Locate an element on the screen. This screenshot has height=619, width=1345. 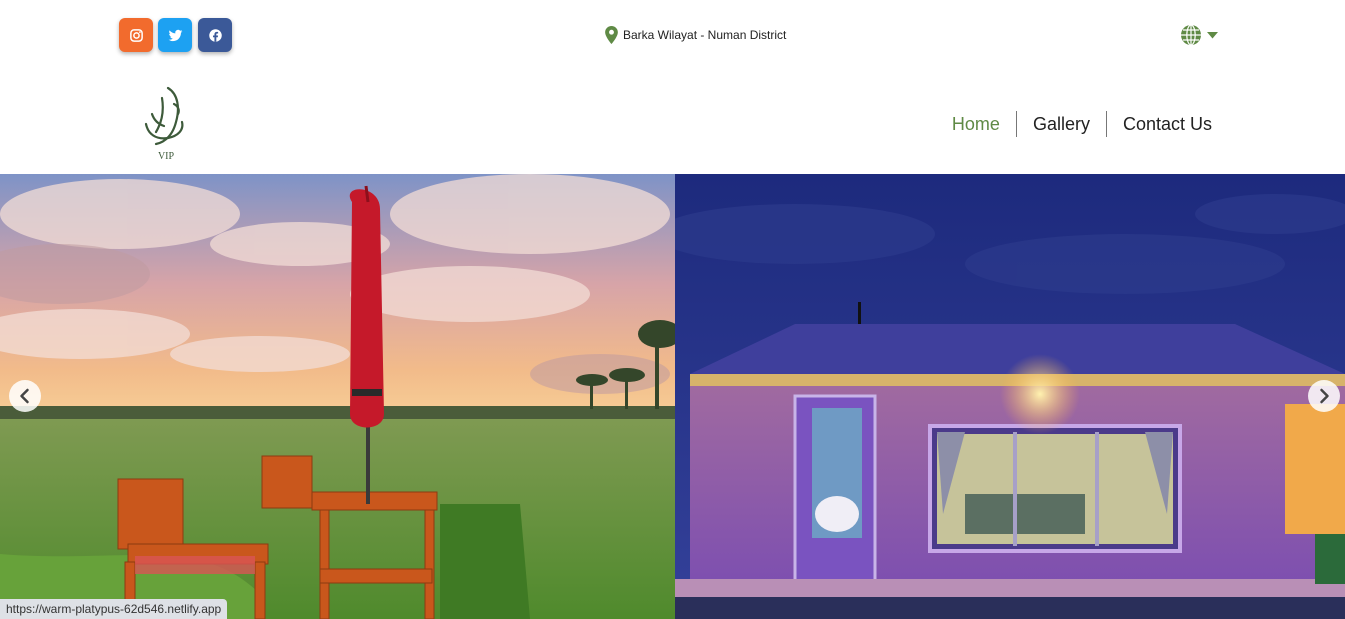
carousel-next-button is located at coordinates (1324, 396).